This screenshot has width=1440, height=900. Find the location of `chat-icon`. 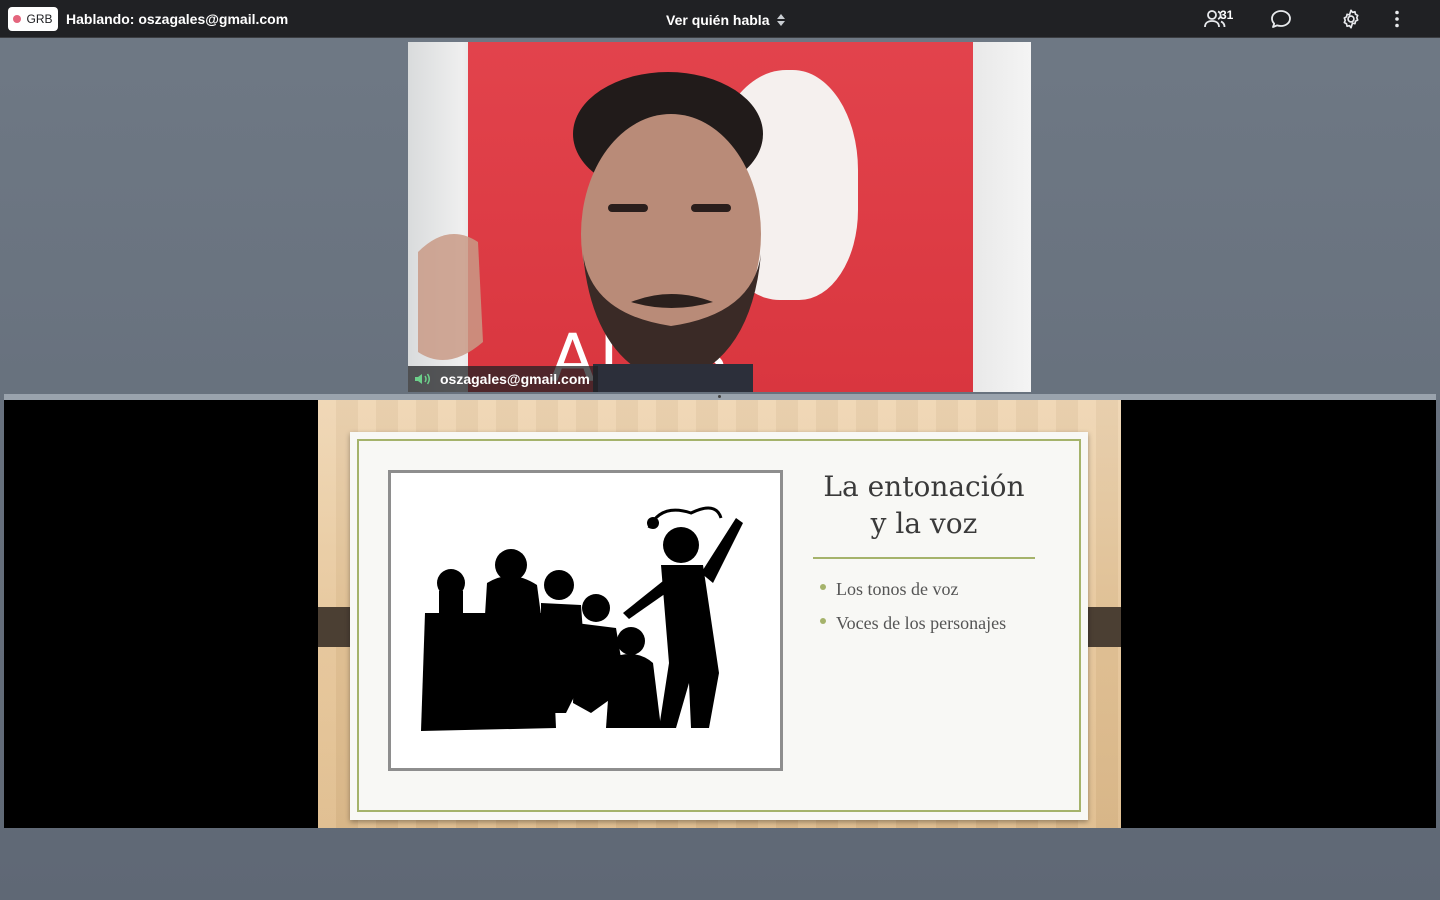

chat-icon is located at coordinates (1281, 19).